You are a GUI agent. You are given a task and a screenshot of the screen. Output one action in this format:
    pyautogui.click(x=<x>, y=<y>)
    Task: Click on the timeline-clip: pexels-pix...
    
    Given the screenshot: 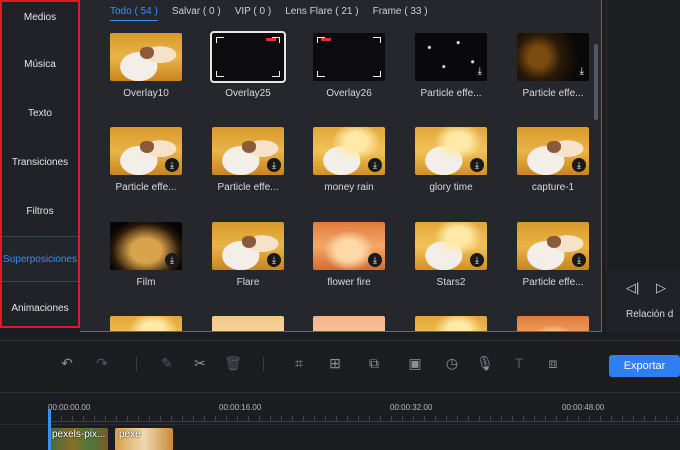 What is the action you would take?
    pyautogui.click(x=78, y=439)
    